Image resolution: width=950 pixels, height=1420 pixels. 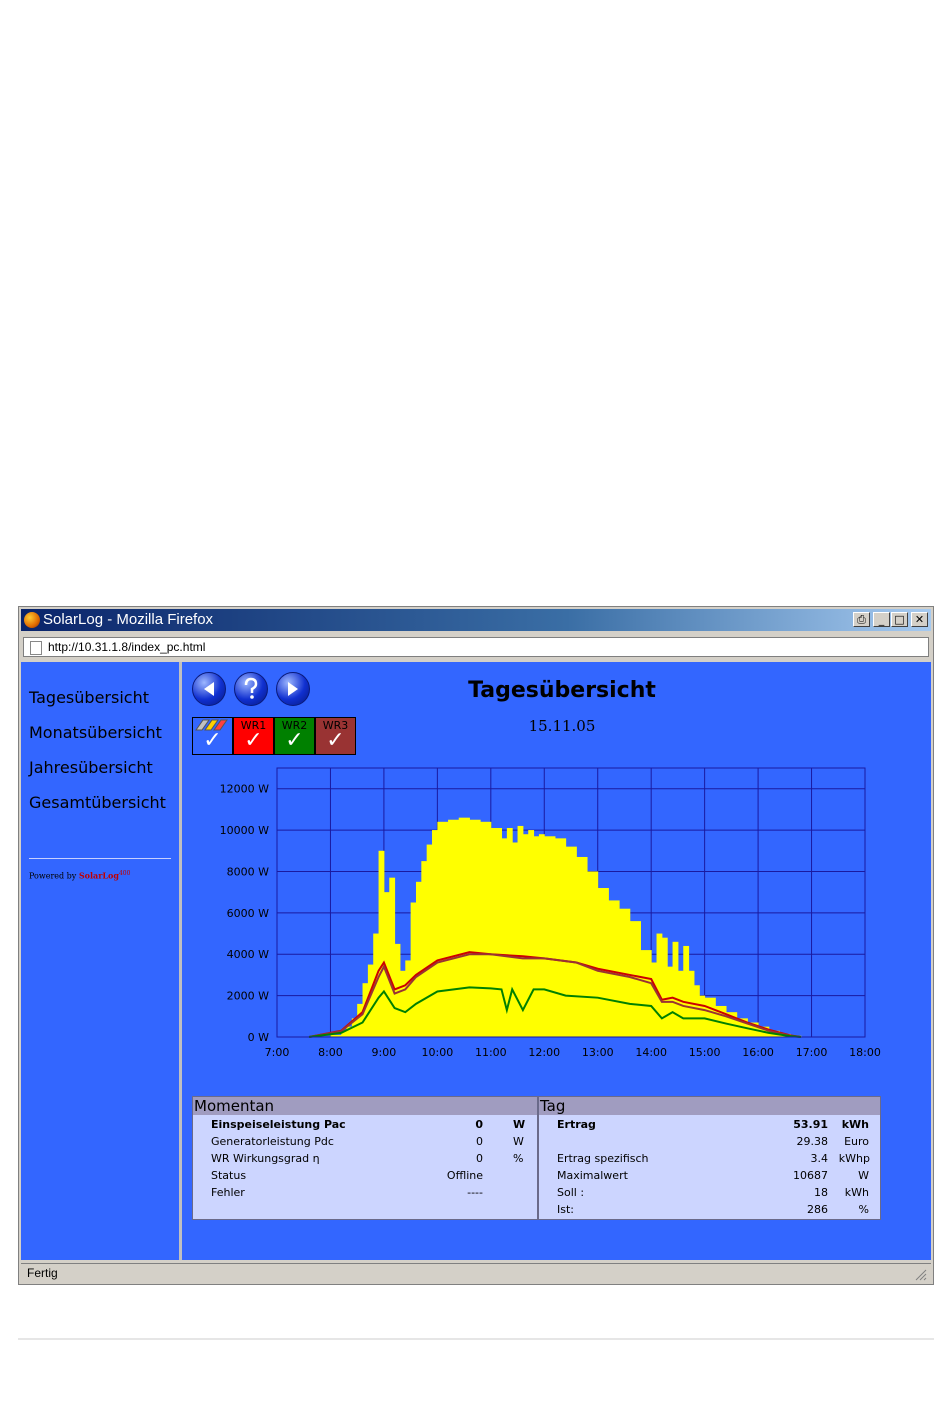 I want to click on next-day-button, so click(x=293, y=689).